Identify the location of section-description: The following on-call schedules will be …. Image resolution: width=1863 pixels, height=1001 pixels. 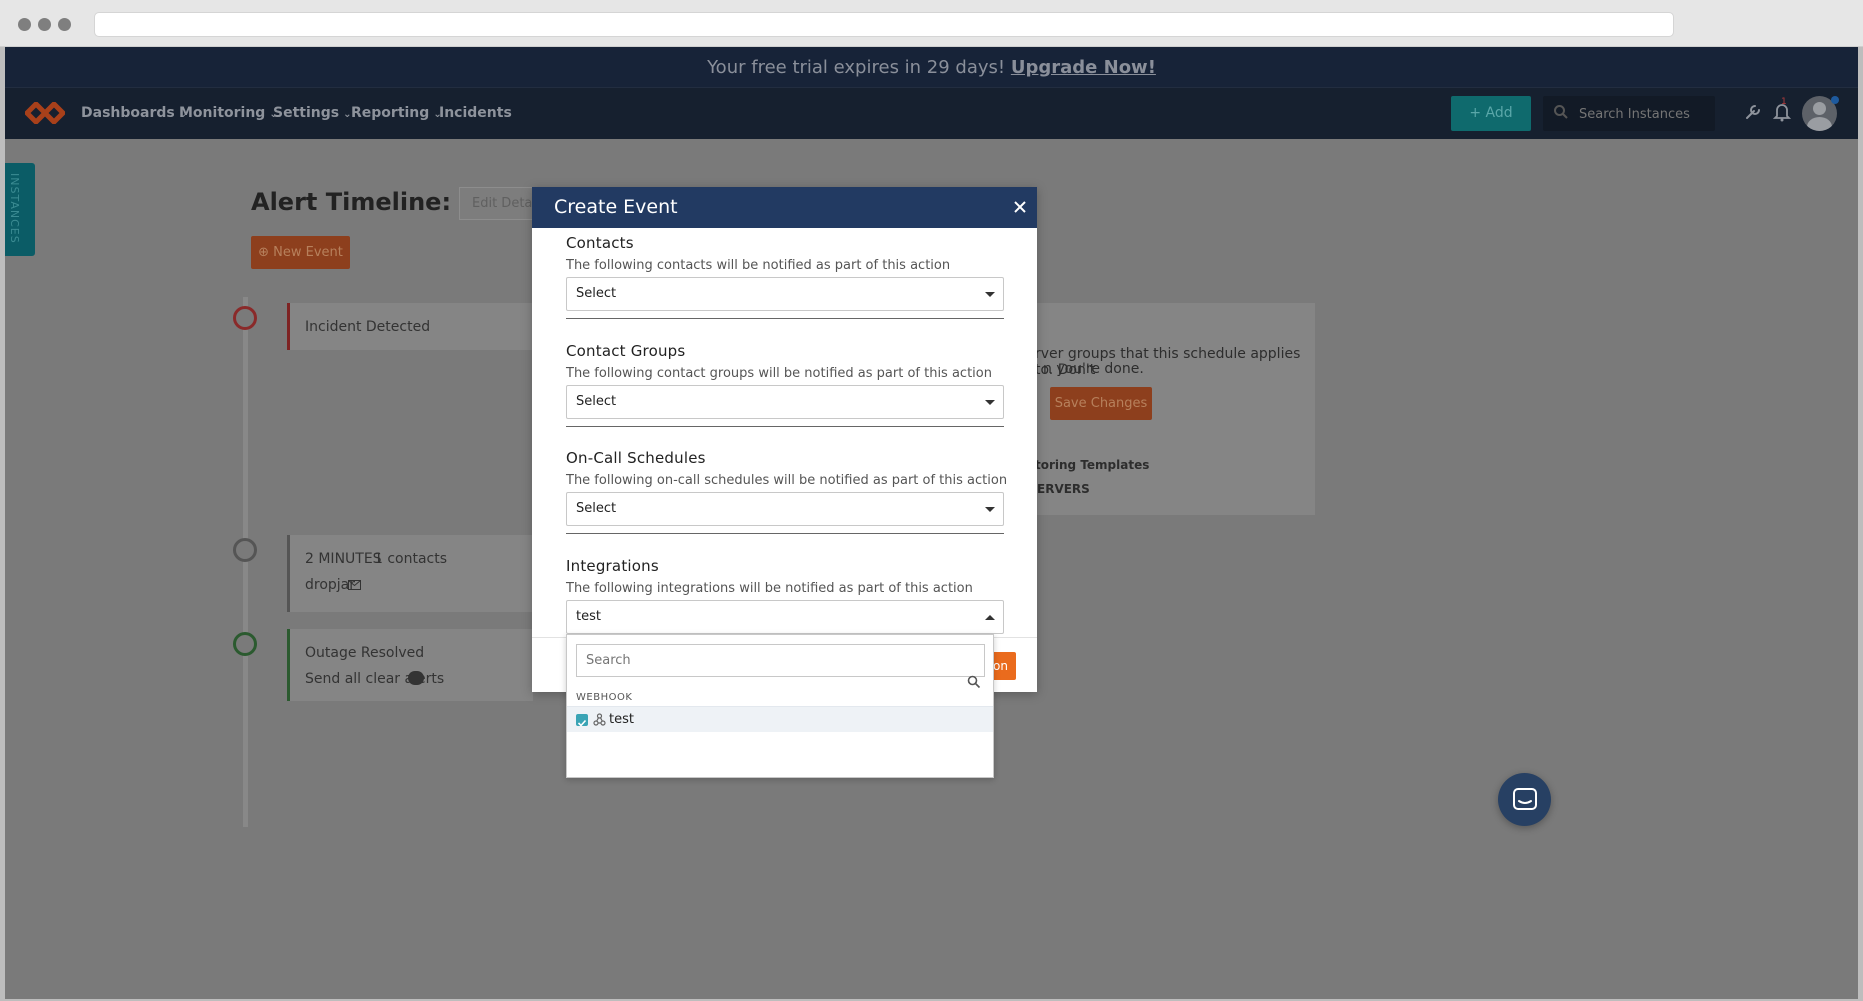
(787, 480).